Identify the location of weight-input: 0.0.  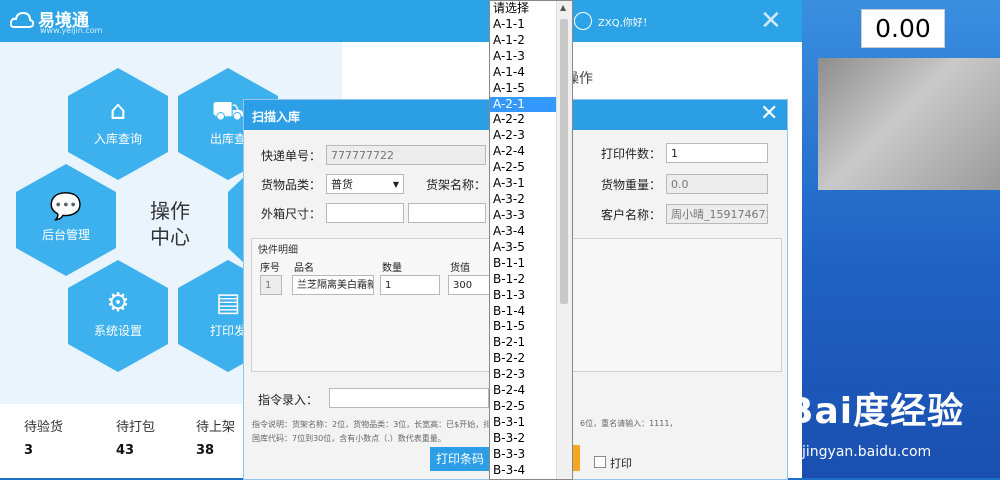
(717, 184).